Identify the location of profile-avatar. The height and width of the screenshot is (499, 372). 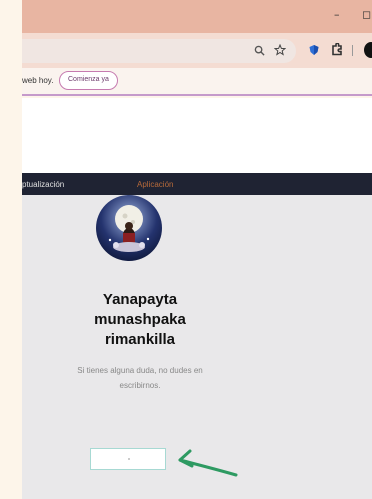
(129, 228).